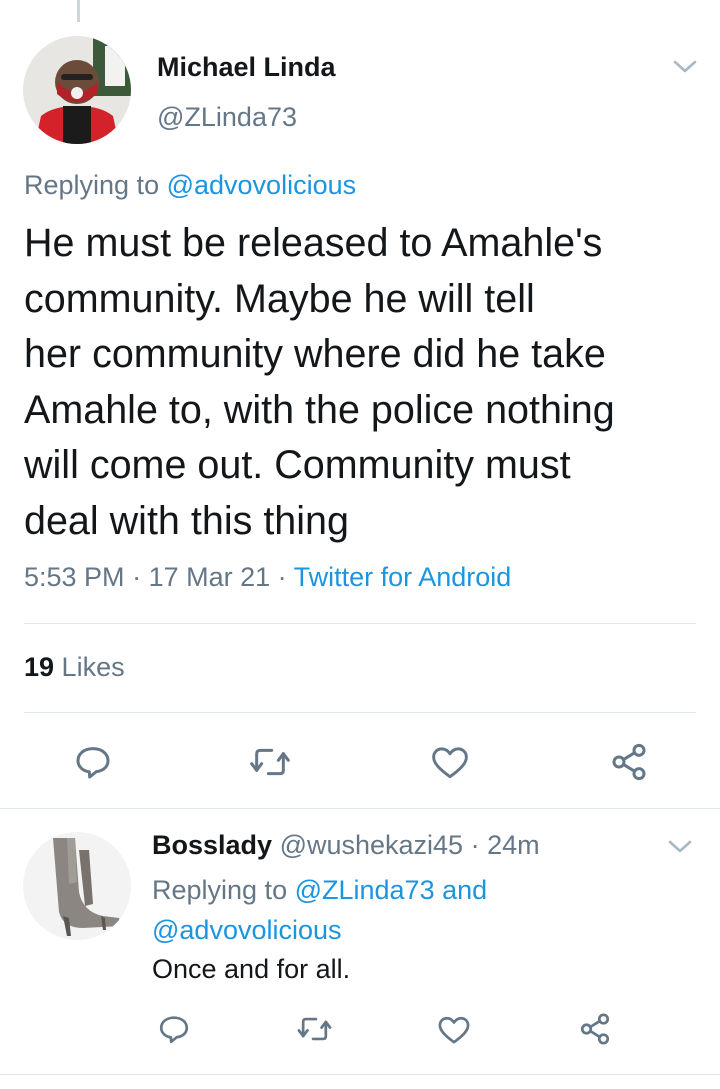 Image resolution: width=720 pixels, height=1089 pixels. What do you see at coordinates (368, 845) in the screenshot?
I see `reply-author-handle: @wushekazi45` at bounding box center [368, 845].